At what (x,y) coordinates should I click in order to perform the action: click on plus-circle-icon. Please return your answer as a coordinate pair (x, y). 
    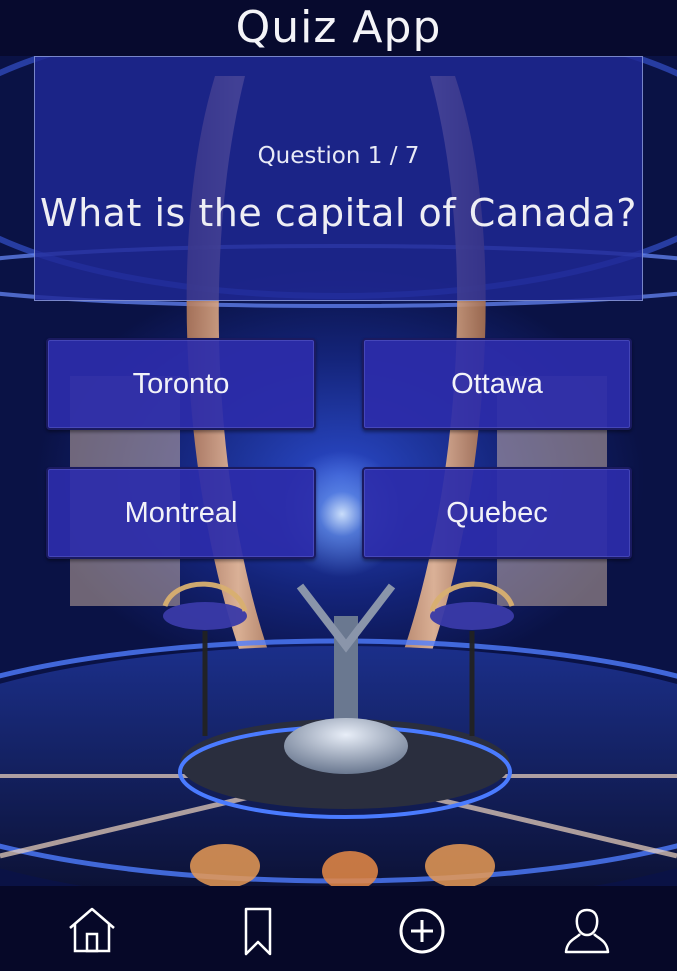
    Looking at the image, I should click on (422, 931).